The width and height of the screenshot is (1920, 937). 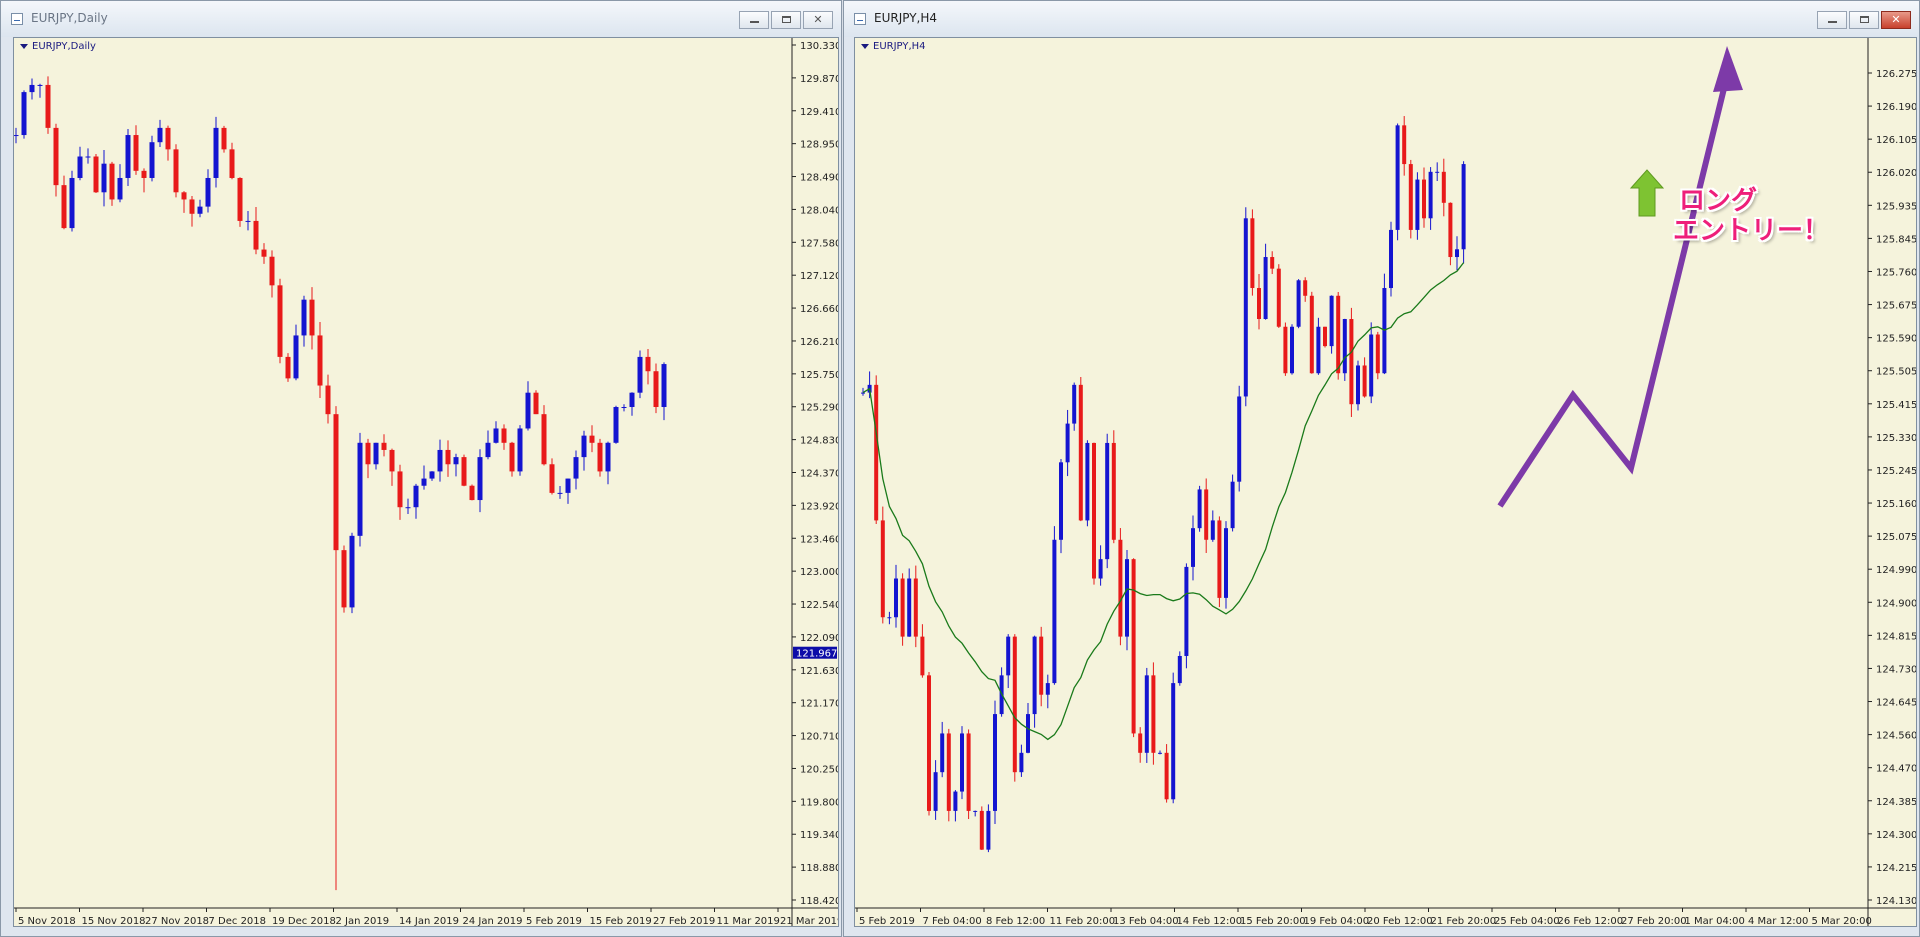 What do you see at coordinates (363, 921) in the screenshot?
I see `time-tick-label: 2 Jan 2019` at bounding box center [363, 921].